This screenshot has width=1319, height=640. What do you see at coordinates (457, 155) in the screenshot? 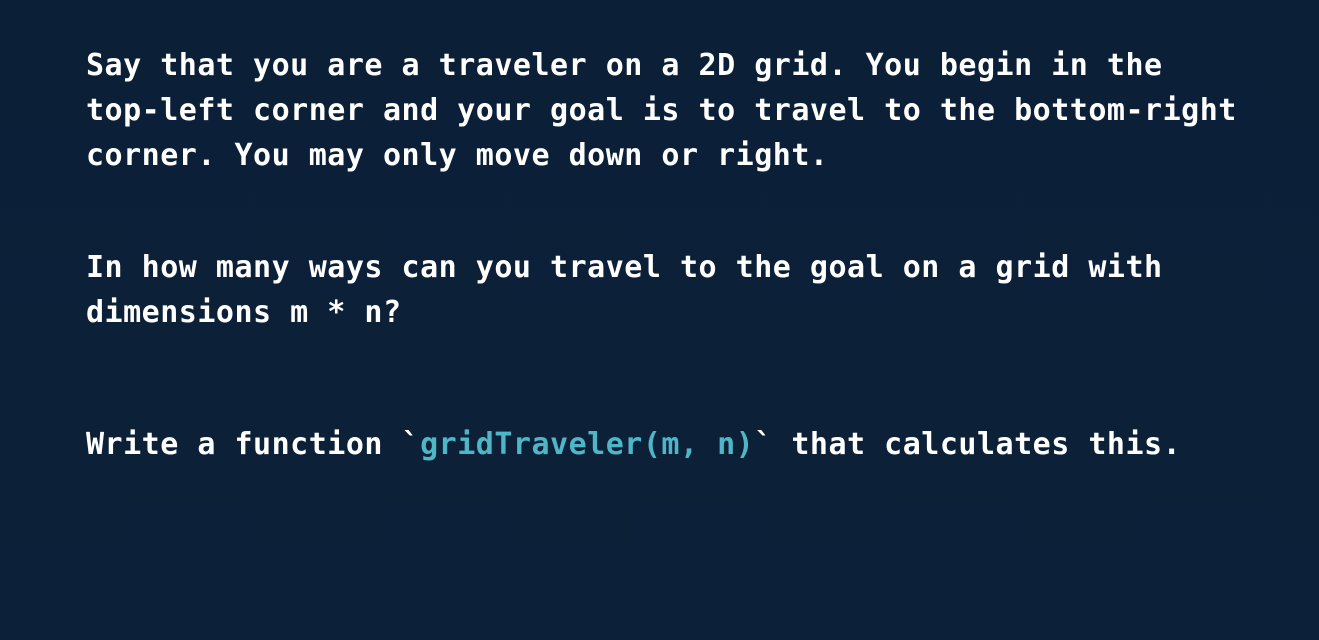
I see `statement-line-3: corner. You may only move down or right.` at bounding box center [457, 155].